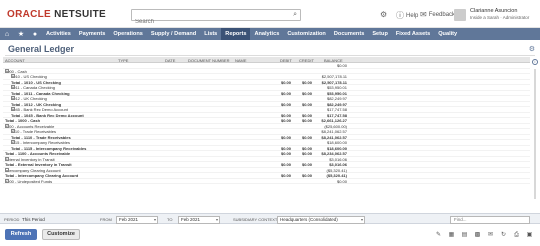 The width and height of the screenshot is (540, 246). What do you see at coordinates (173, 34) in the screenshot?
I see `nav-item-supply-demand: Supply / Demand` at bounding box center [173, 34].